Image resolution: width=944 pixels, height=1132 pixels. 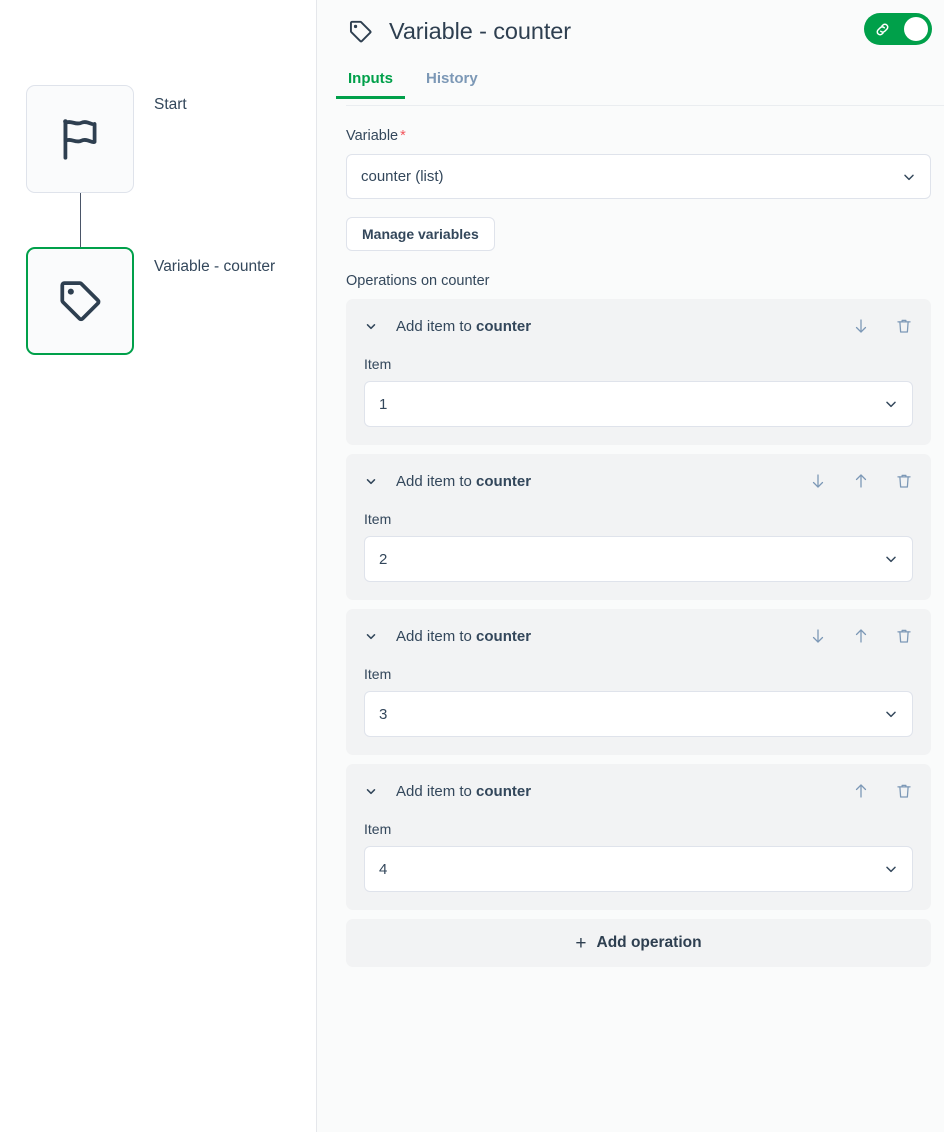 What do you see at coordinates (638, 559) in the screenshot?
I see `item-select: 2` at bounding box center [638, 559].